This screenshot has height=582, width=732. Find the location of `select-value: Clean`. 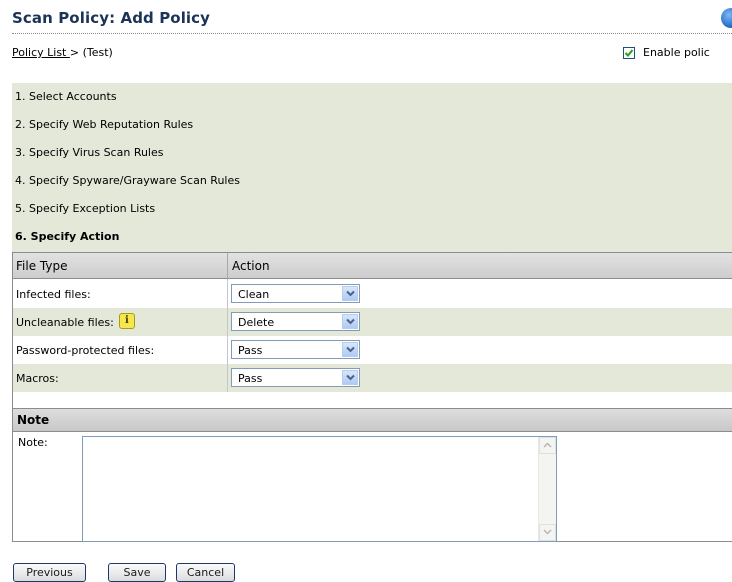

select-value: Clean is located at coordinates (254, 294).